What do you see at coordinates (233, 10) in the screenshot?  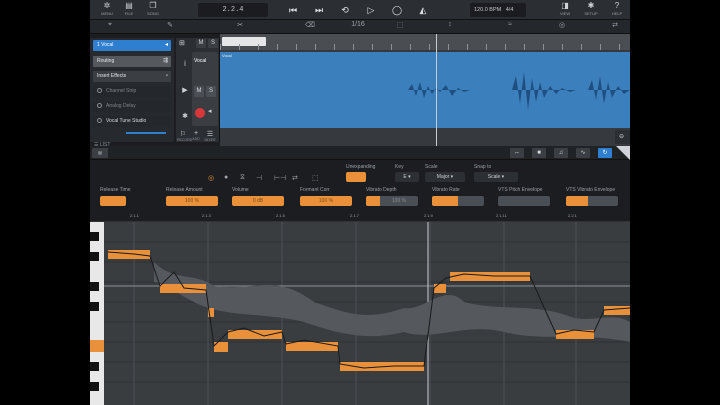 I see `position-display: 2.2.4` at bounding box center [233, 10].